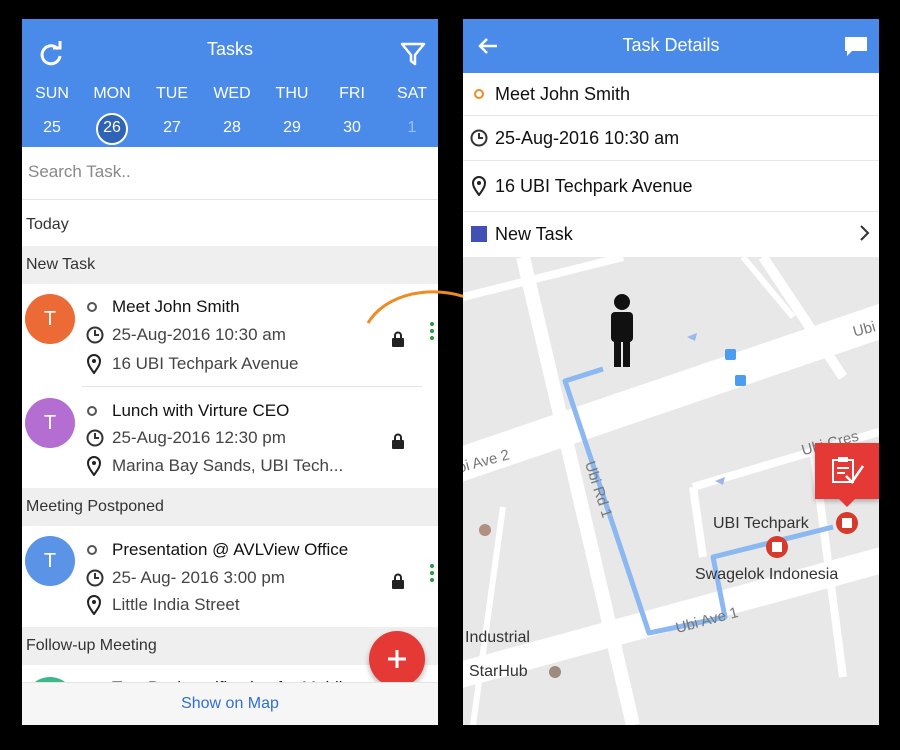 This screenshot has height=750, width=900. What do you see at coordinates (218, 172) in the screenshot?
I see `search-input` at bounding box center [218, 172].